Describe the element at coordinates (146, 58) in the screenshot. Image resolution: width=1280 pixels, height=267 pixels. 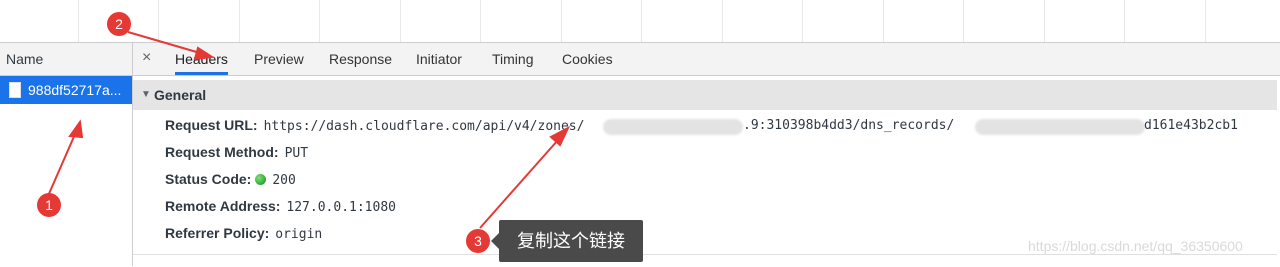
I see `close-icon: ×` at that location.